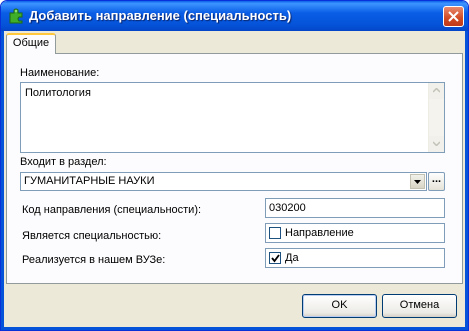 This screenshot has height=331, width=469. Describe the element at coordinates (355, 258) in the screenshot. I see `implemented-field: Да` at that location.